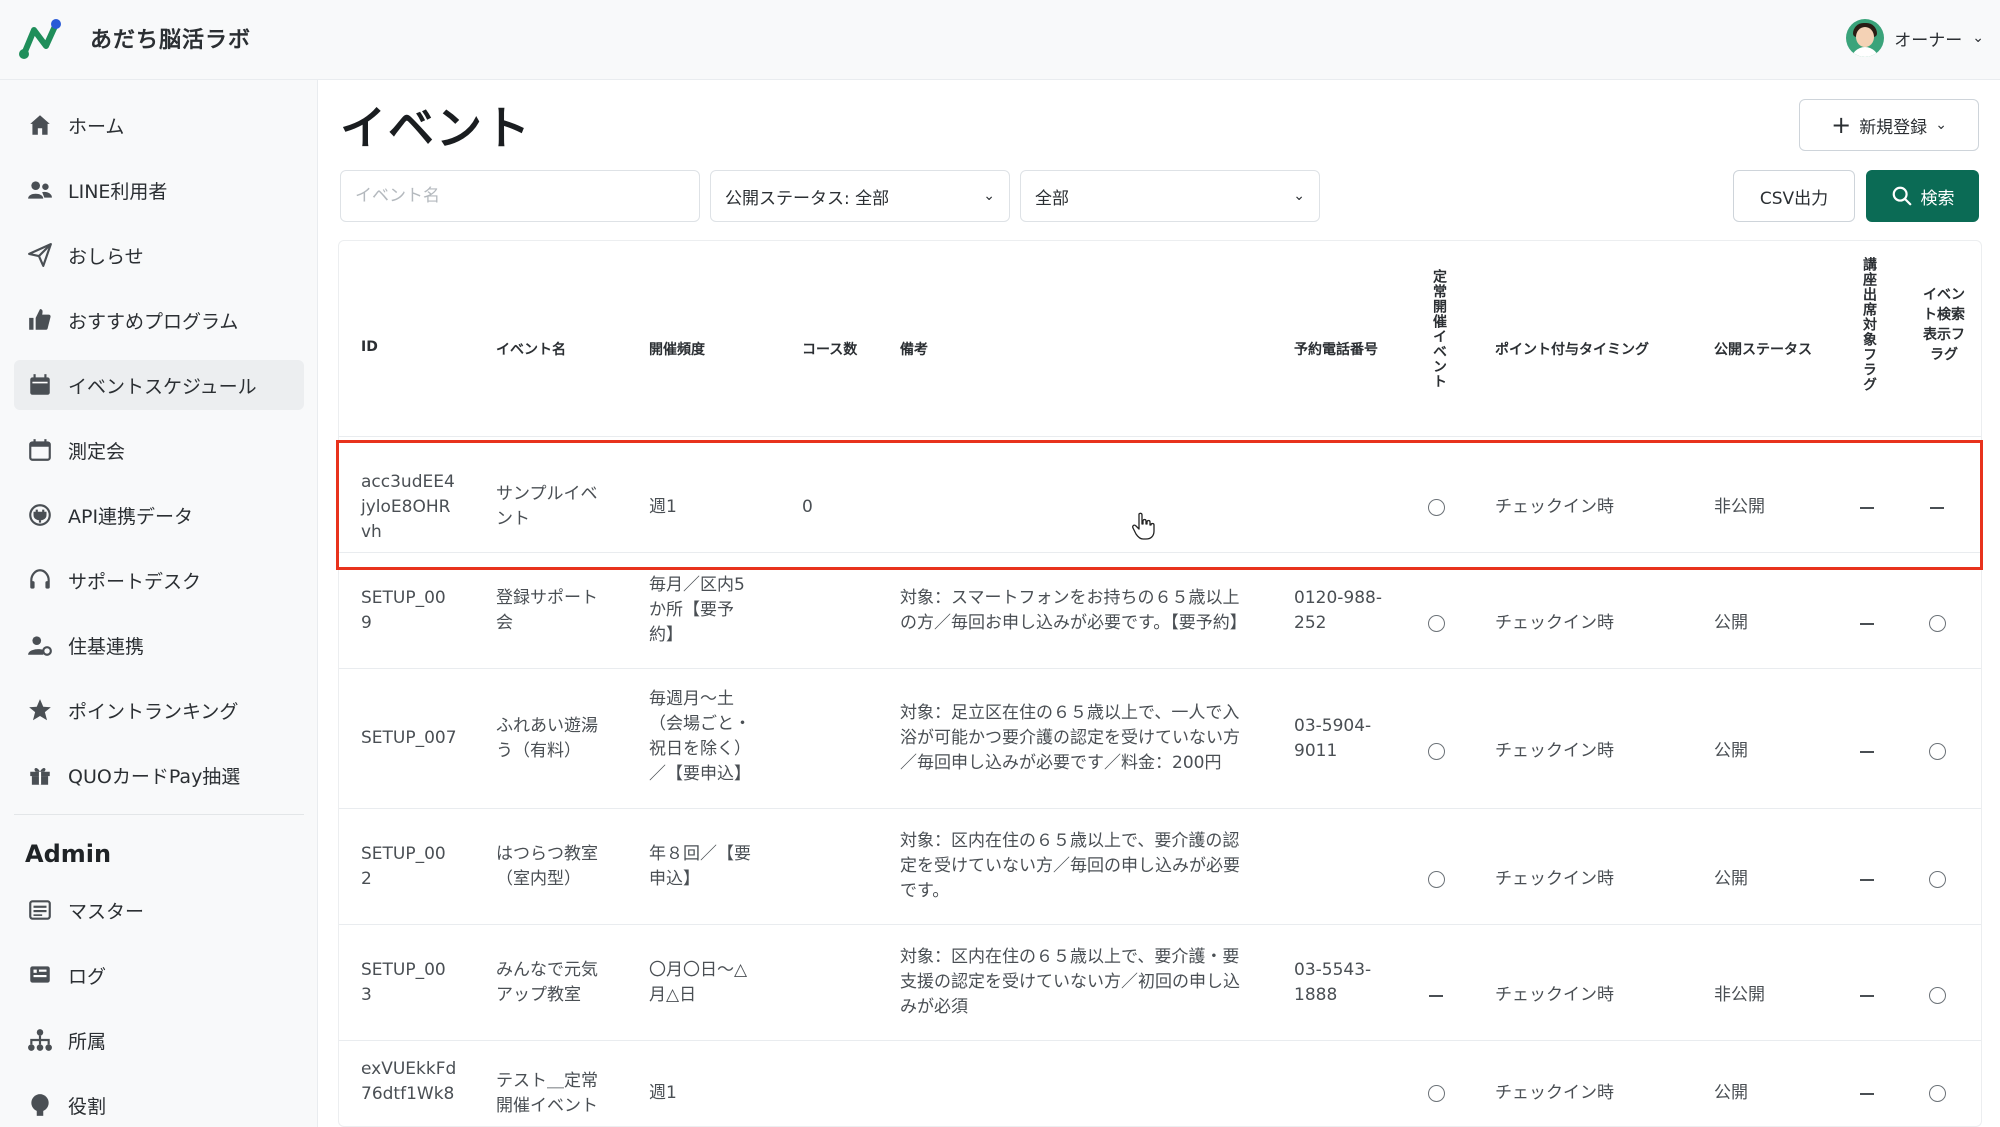  What do you see at coordinates (663, 507) in the screenshot?
I see `cell-frequency: 週1` at bounding box center [663, 507].